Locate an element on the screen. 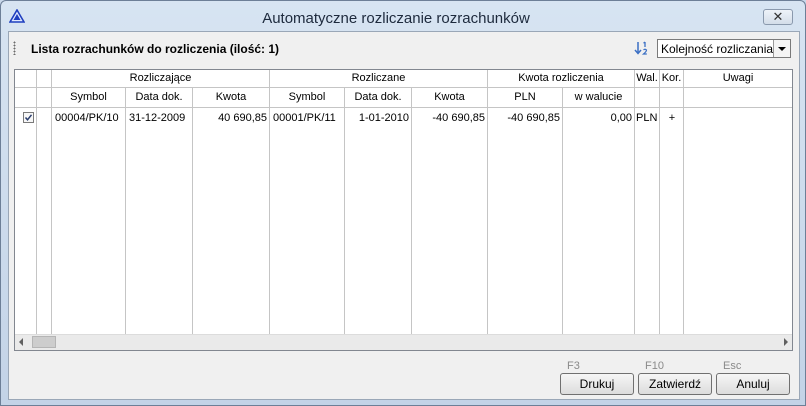 The height and width of the screenshot is (406, 806). toolbar-grip-icon is located at coordinates (14, 48).